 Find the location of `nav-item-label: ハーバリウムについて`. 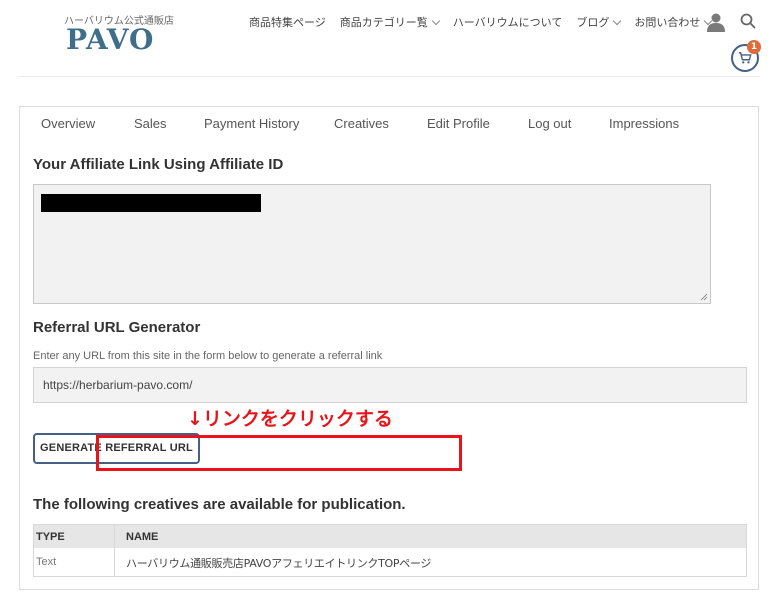

nav-item-label: ハーバリウムについて is located at coordinates (507, 22).